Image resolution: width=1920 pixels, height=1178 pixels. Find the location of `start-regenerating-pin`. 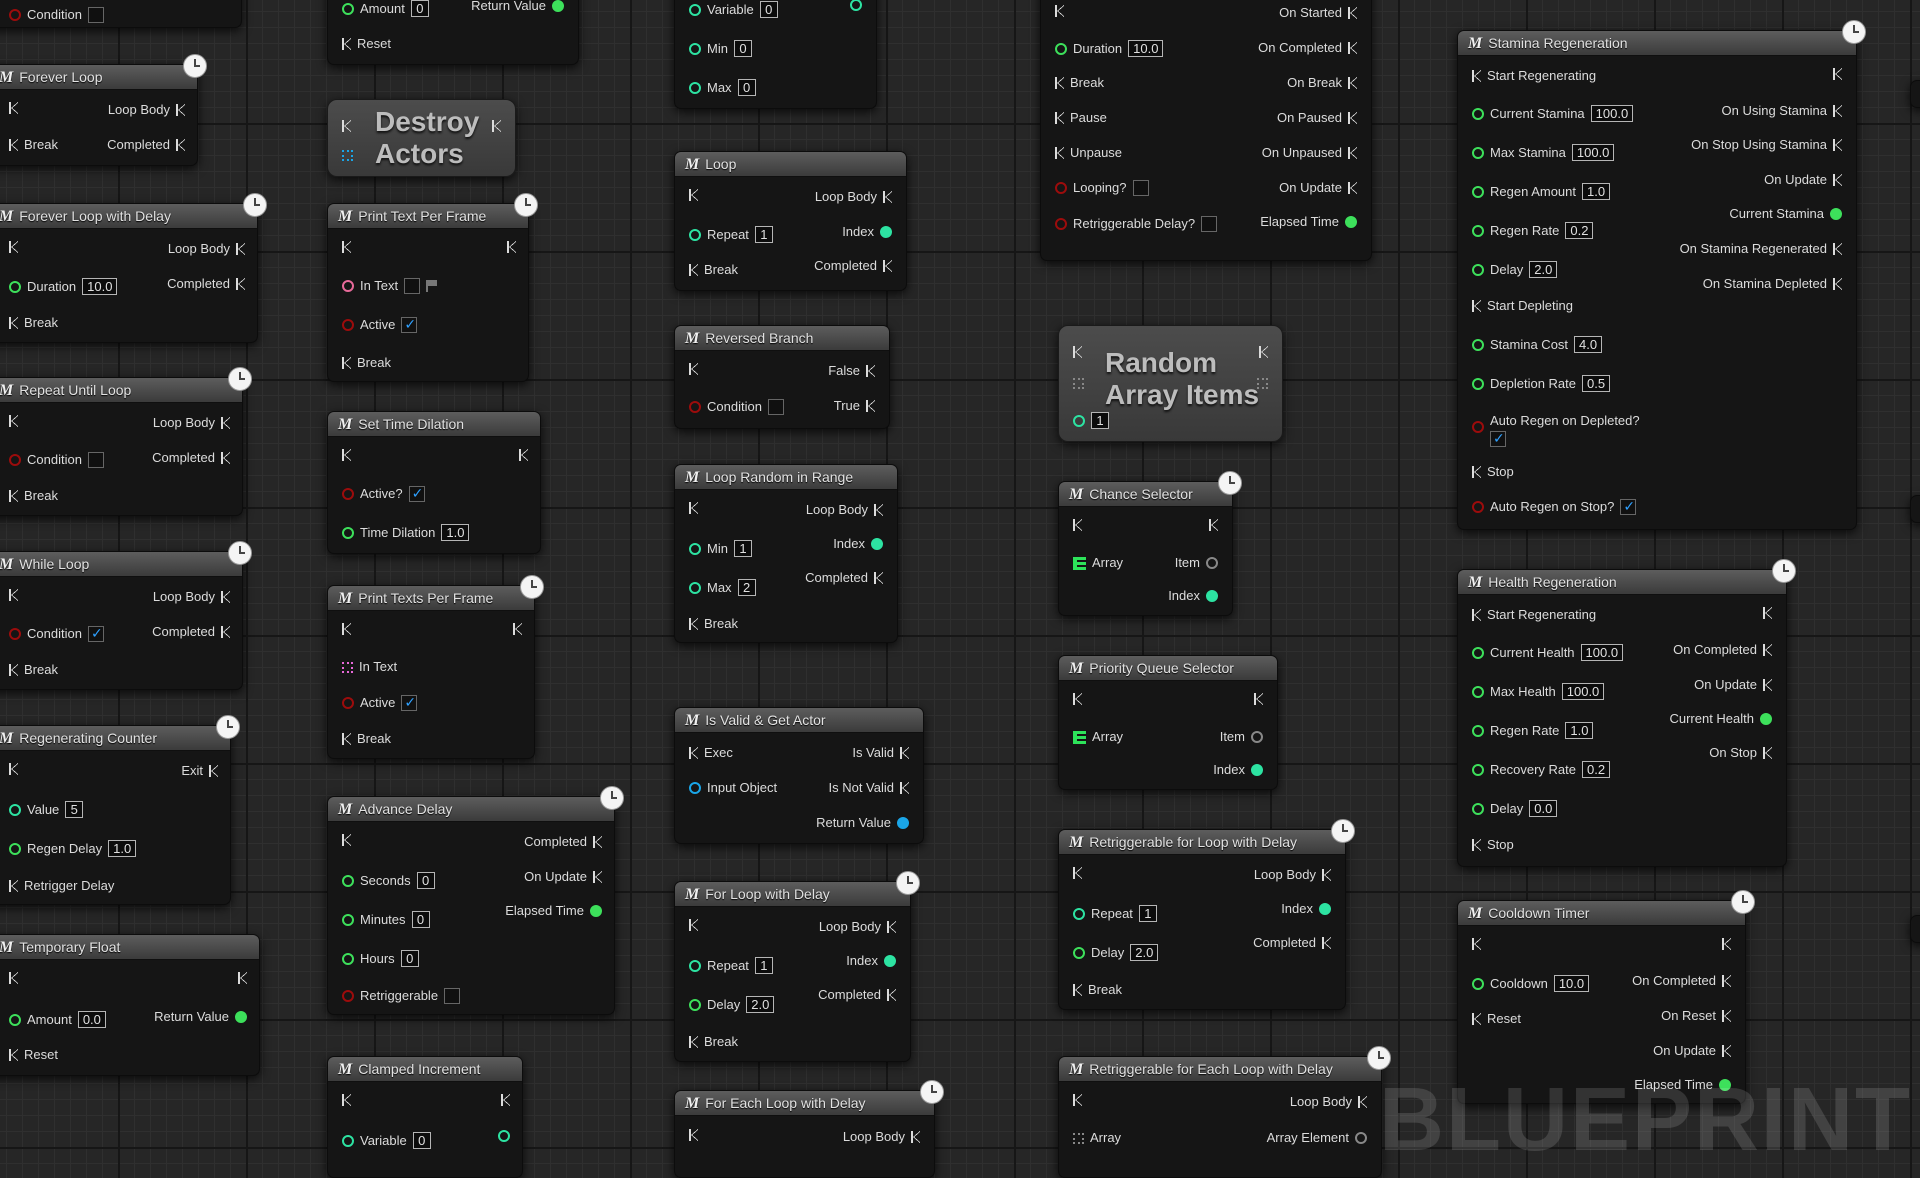

start-regenerating-pin is located at coordinates (1476, 615).